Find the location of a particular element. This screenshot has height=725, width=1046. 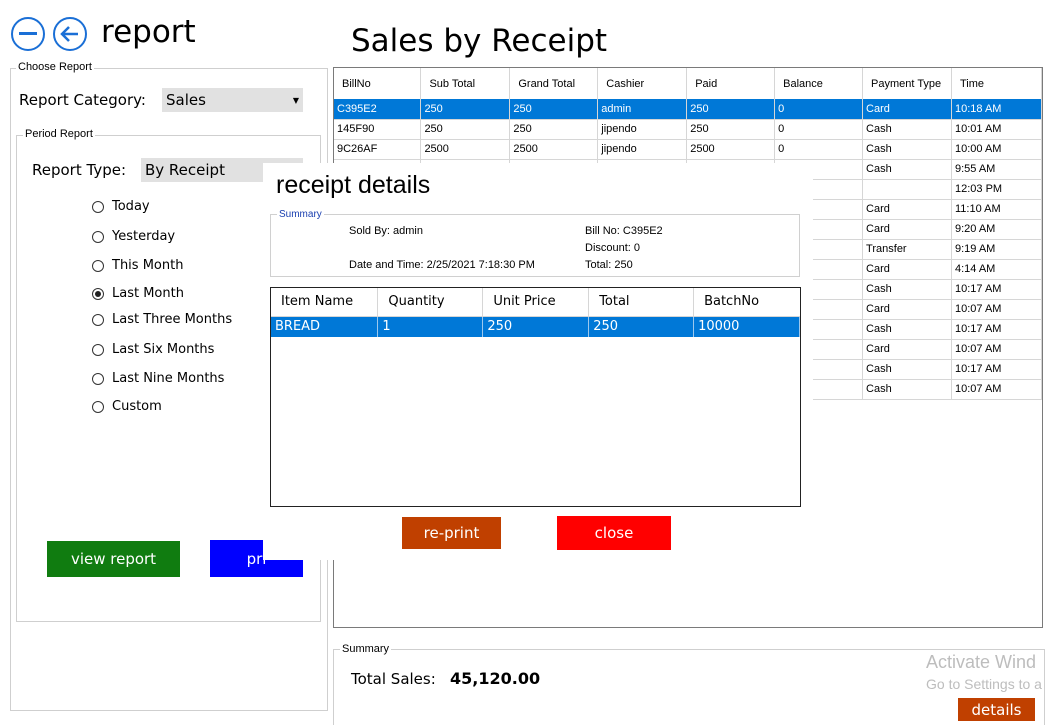

minus-button is located at coordinates (28, 34).